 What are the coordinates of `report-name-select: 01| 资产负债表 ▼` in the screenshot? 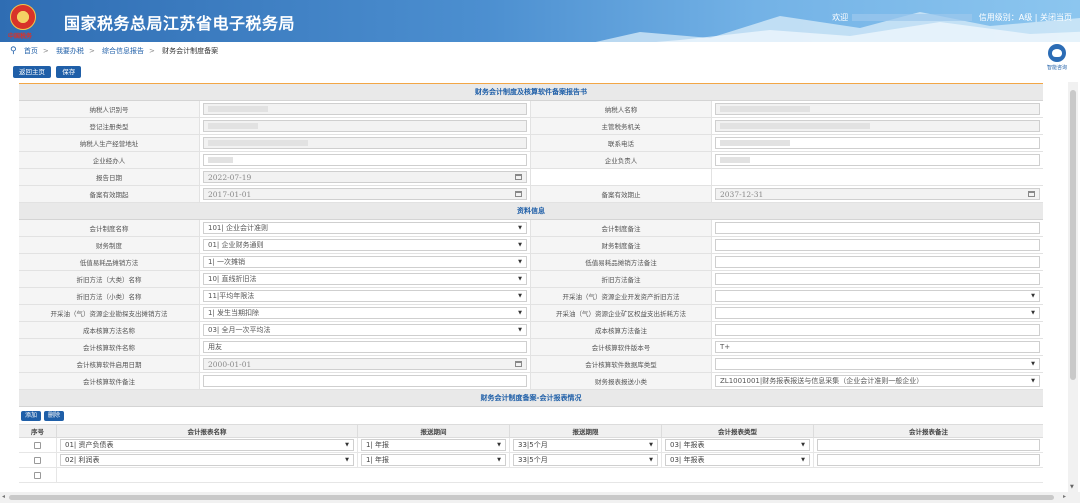 It's located at (207, 445).